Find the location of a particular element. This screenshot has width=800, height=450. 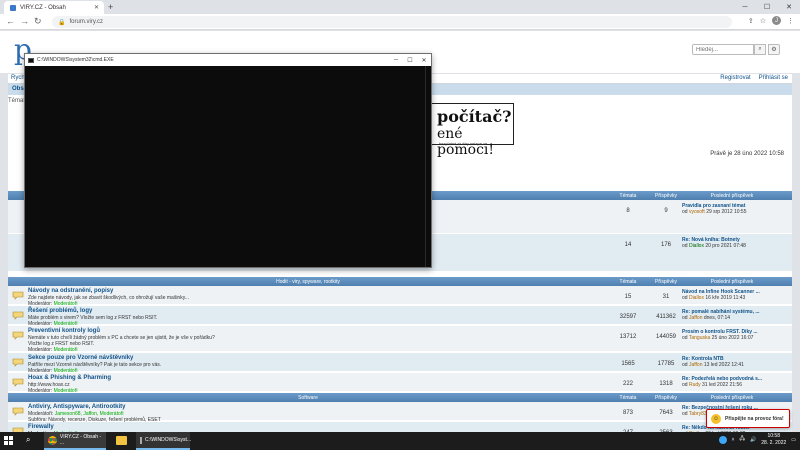

reload-icon: ↻ is located at coordinates (38, 21).